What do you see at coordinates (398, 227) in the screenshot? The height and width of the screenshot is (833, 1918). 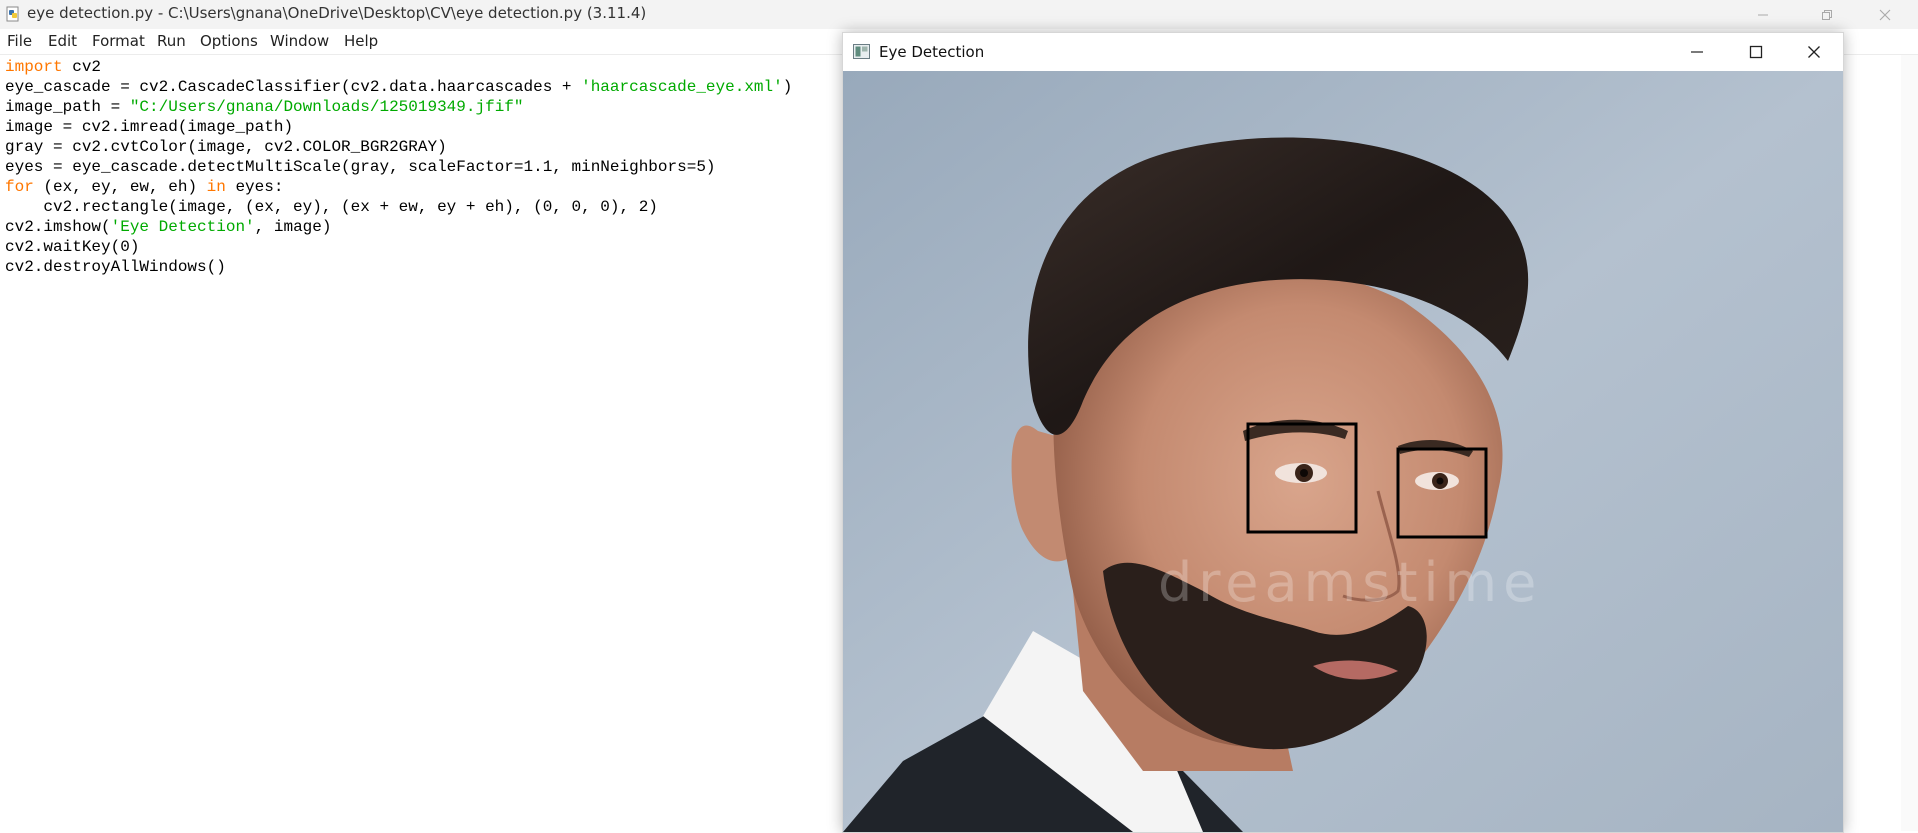 I see `code-line: cv2.imshow('Eye Detection', image)` at bounding box center [398, 227].